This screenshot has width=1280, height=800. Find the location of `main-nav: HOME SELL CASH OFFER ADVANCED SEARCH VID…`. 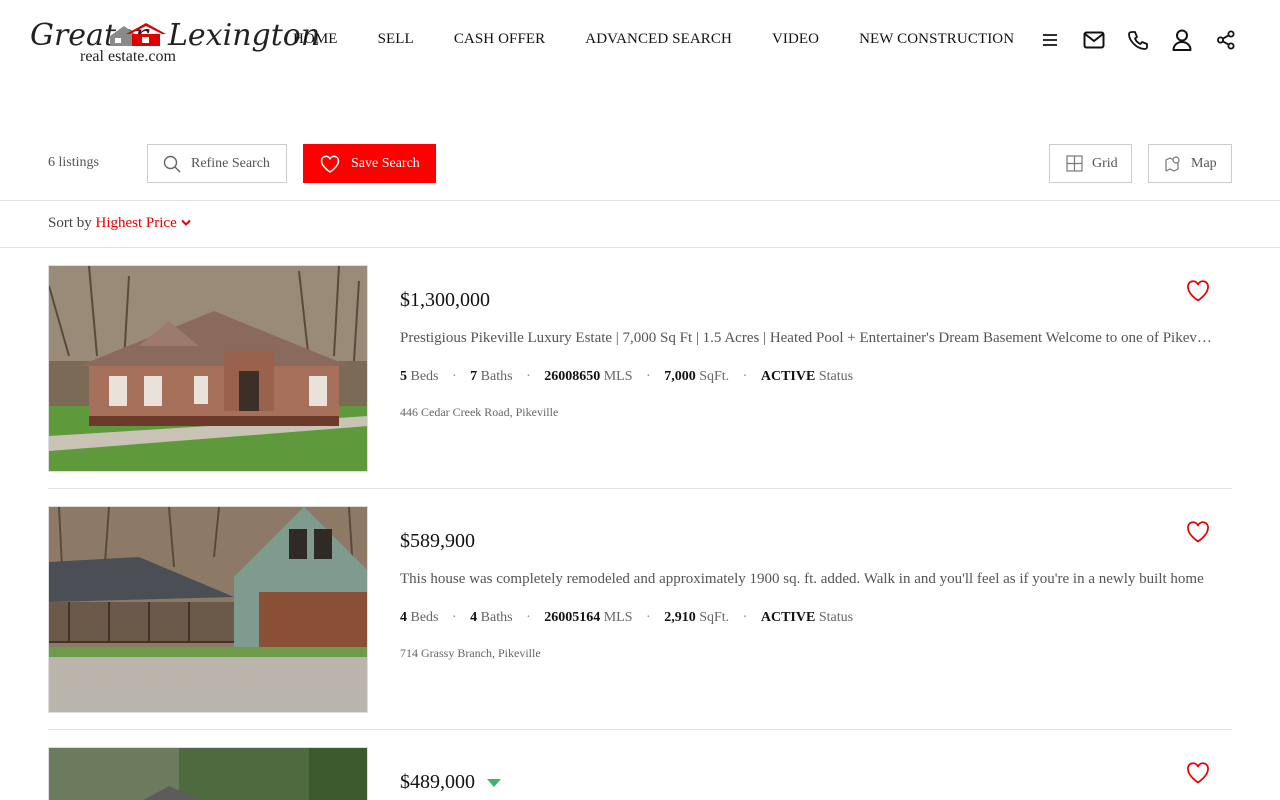

main-nav: HOME SELL CASH OFFER ADVANCED SEARCH VID… is located at coordinates (673, 39).